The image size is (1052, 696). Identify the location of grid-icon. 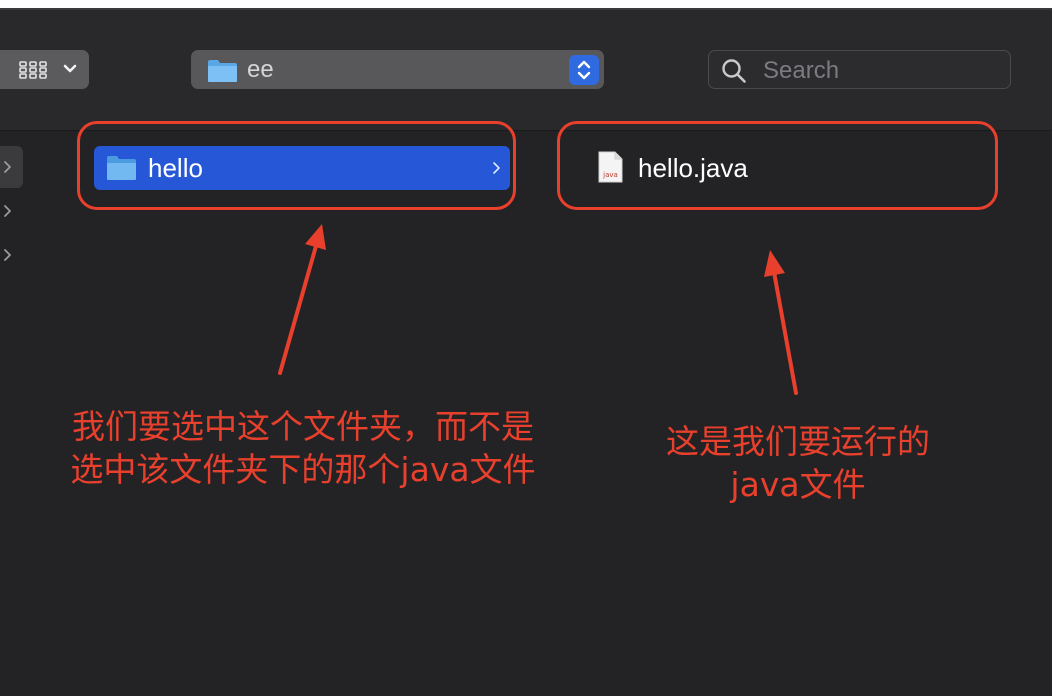
(33, 70).